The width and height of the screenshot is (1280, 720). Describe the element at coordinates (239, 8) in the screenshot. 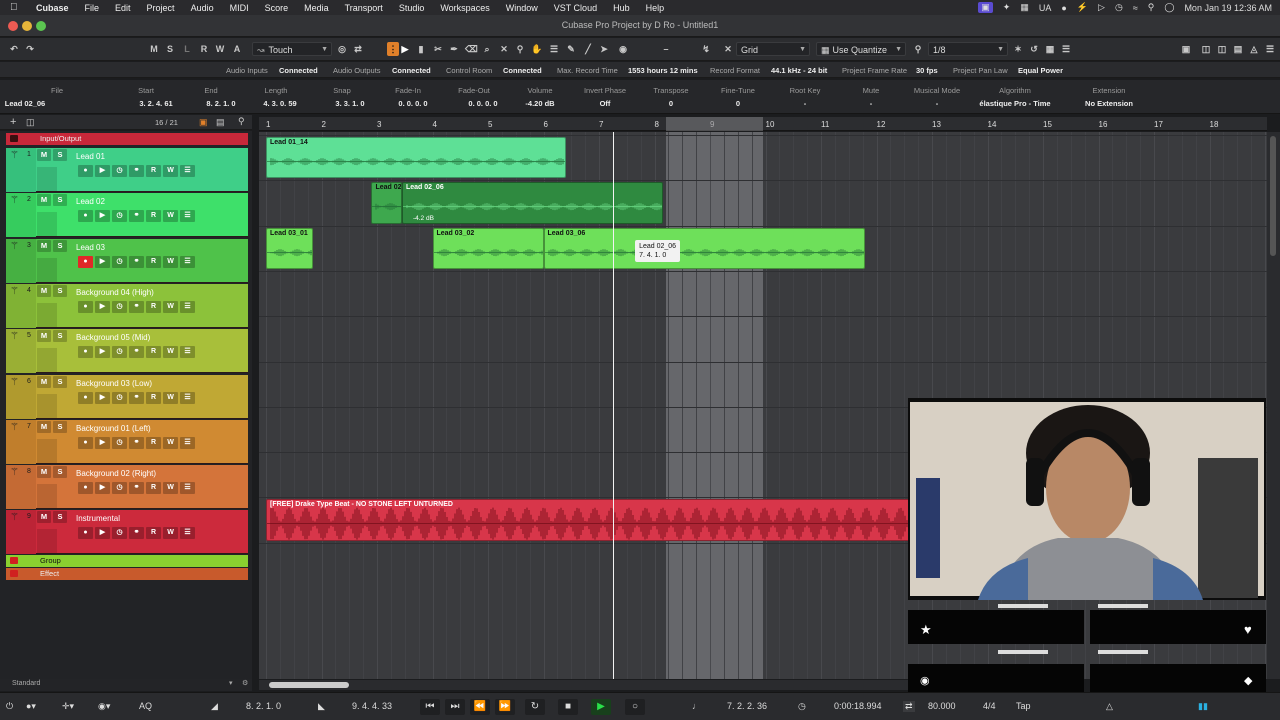

I see `menu-midi: MIDI` at that location.